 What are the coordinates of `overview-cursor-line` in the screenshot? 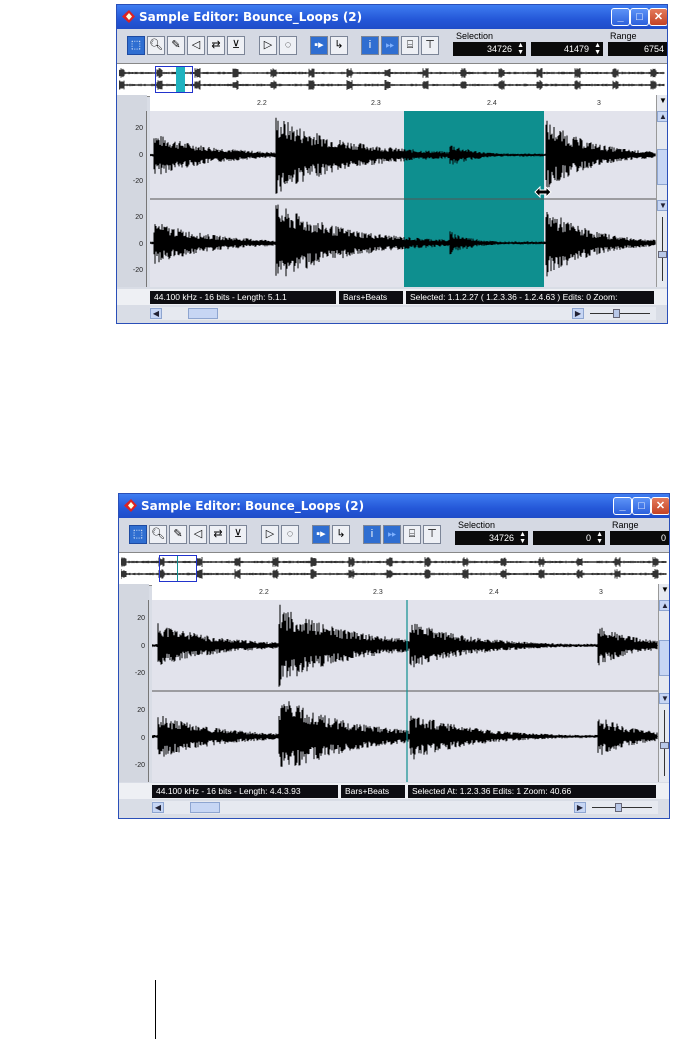 It's located at (177, 568).